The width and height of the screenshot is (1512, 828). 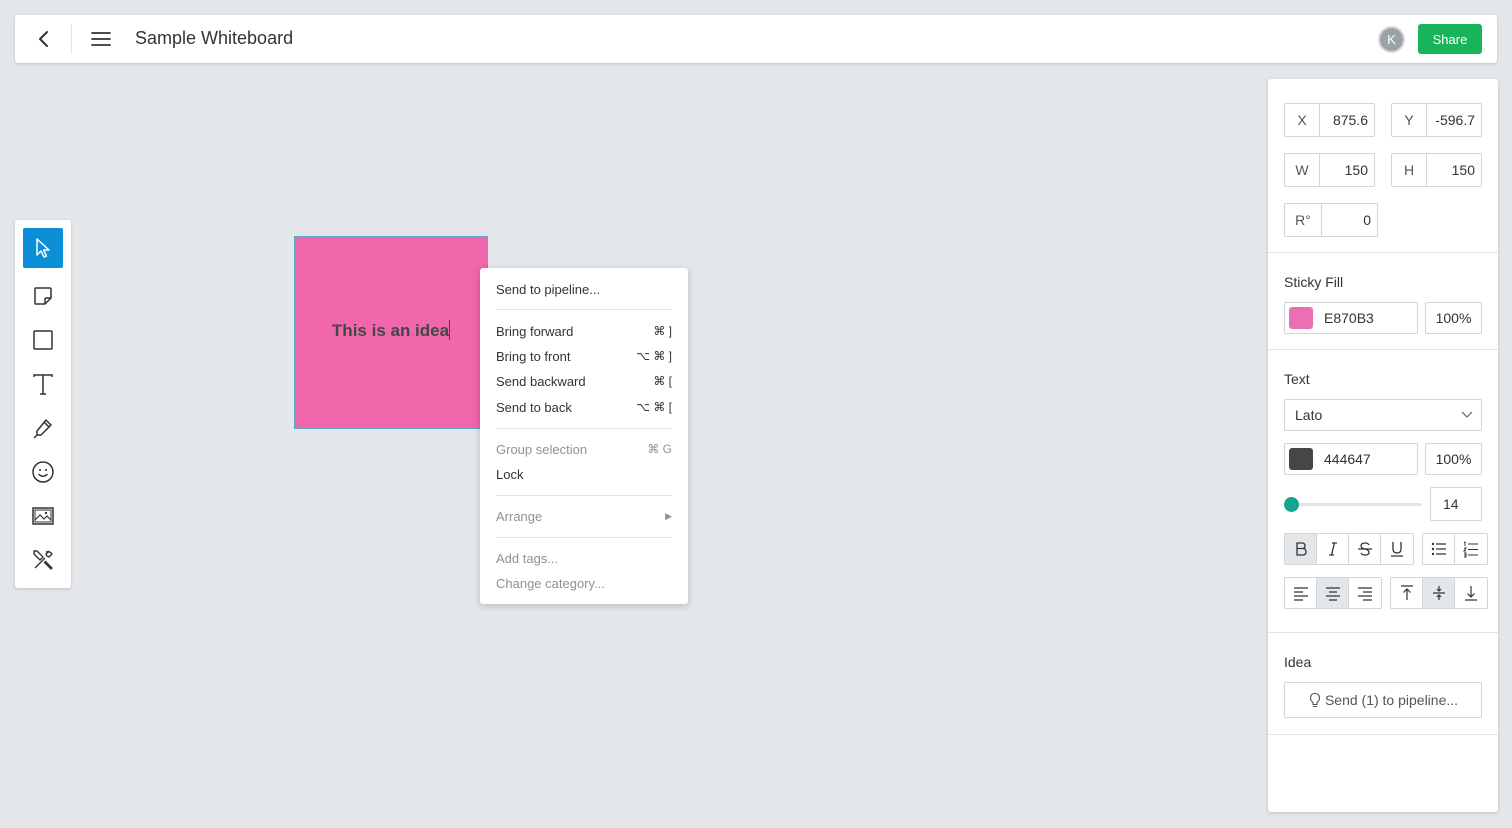 What do you see at coordinates (1454, 120) in the screenshot?
I see `field-value: -596.7` at bounding box center [1454, 120].